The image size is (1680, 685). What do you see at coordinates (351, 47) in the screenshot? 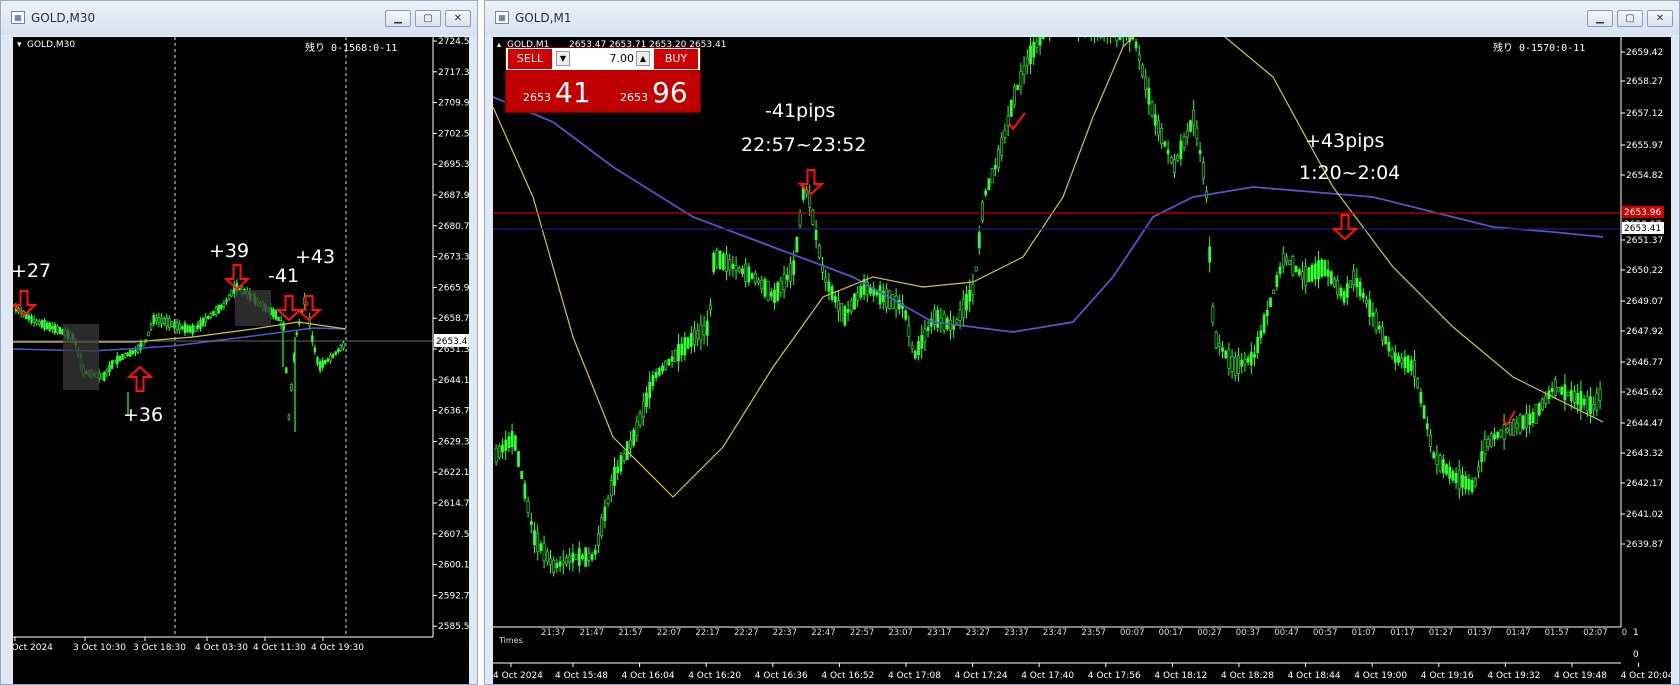
I see `bar-countdown: 残り 0-1568:0-11` at bounding box center [351, 47].